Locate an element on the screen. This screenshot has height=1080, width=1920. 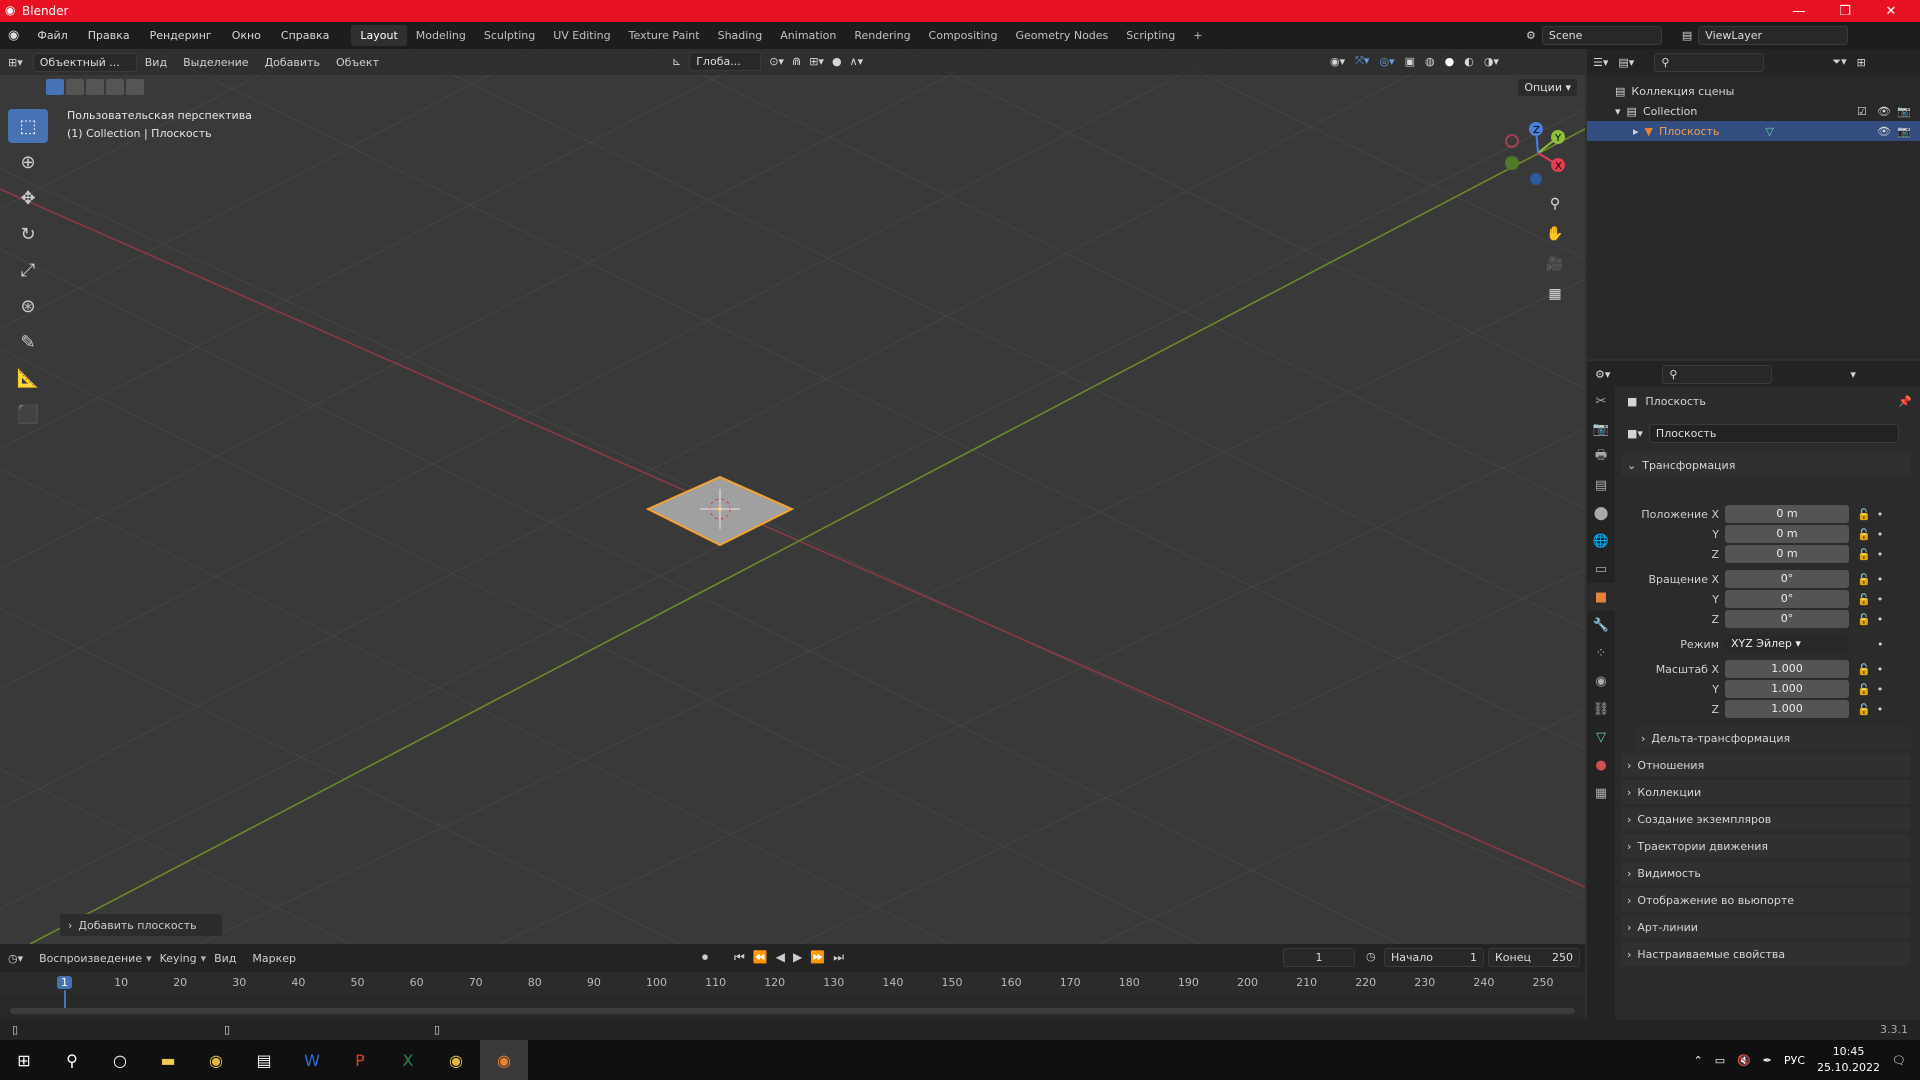
exclude-checkbox: ☑ is located at coordinates (1862, 111).